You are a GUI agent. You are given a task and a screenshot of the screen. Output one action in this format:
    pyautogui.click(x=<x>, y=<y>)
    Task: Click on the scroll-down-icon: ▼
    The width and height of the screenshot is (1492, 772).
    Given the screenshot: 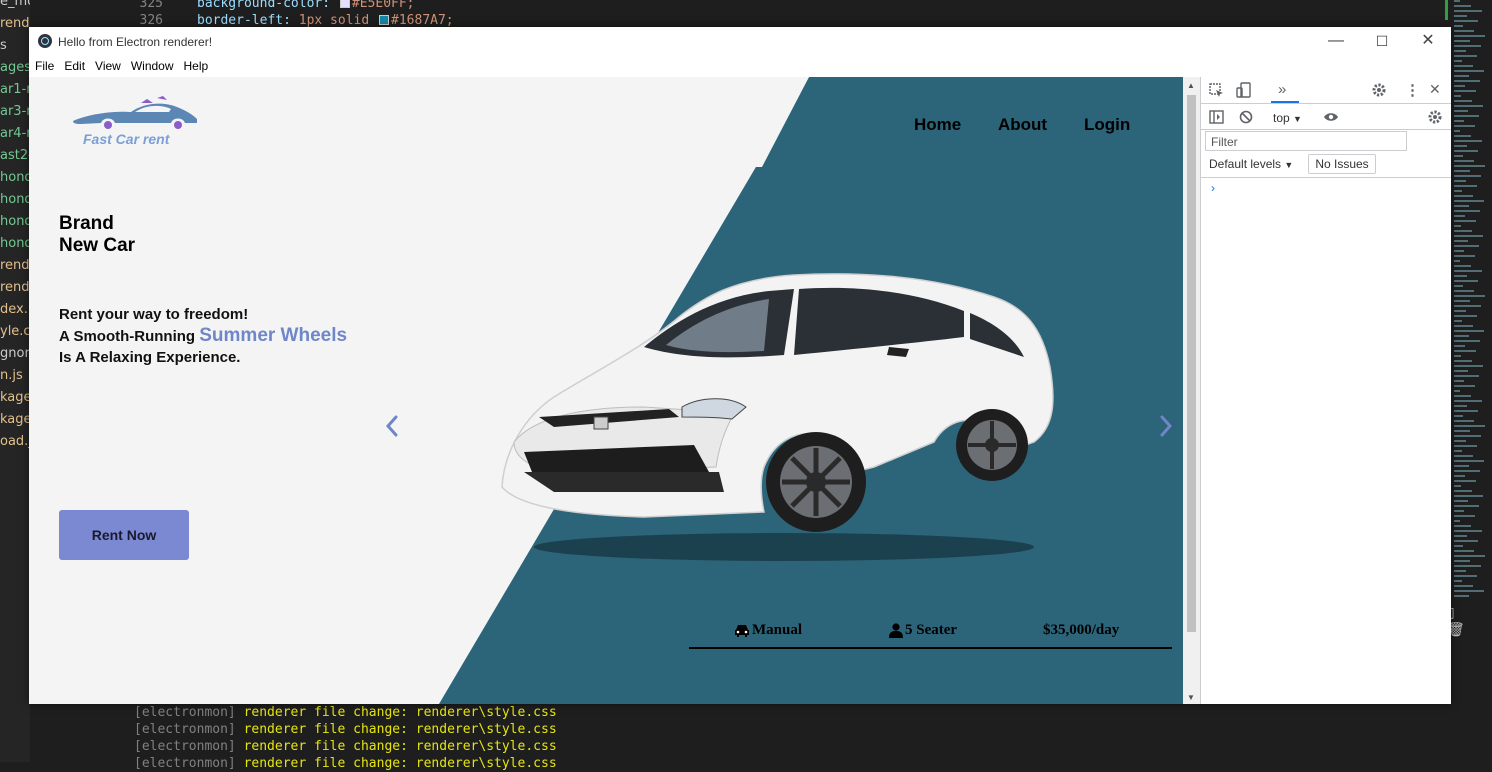 What is the action you would take?
    pyautogui.click(x=1191, y=697)
    